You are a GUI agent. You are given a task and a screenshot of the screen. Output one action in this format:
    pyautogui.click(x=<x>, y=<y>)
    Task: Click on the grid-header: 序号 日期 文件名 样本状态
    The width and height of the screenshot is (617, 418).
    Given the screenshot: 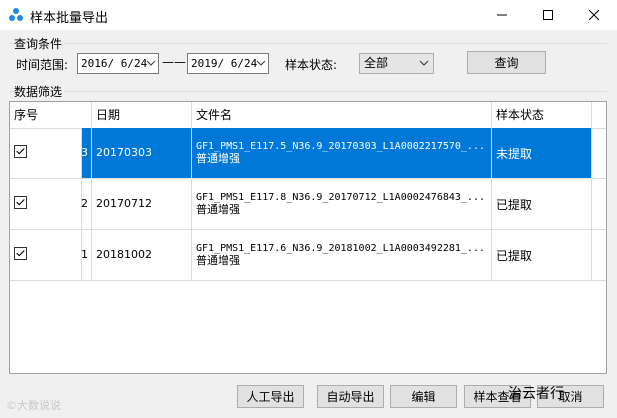 What is the action you would take?
    pyautogui.click(x=308, y=115)
    